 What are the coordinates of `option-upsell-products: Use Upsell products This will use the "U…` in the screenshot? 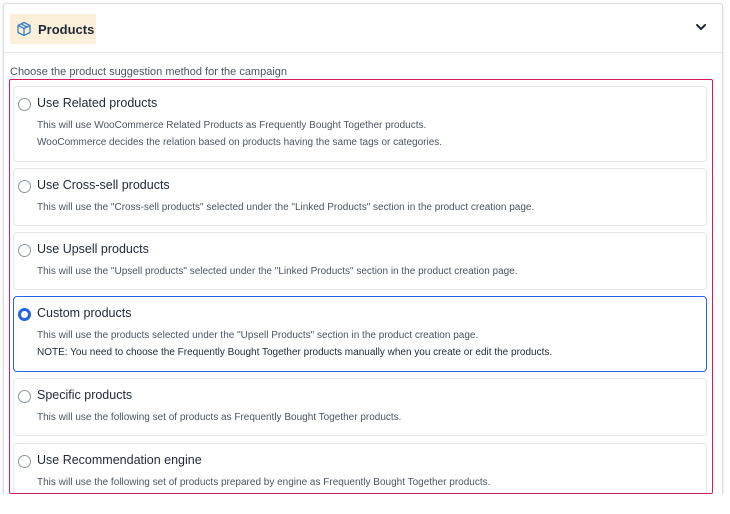 It's located at (360, 261).